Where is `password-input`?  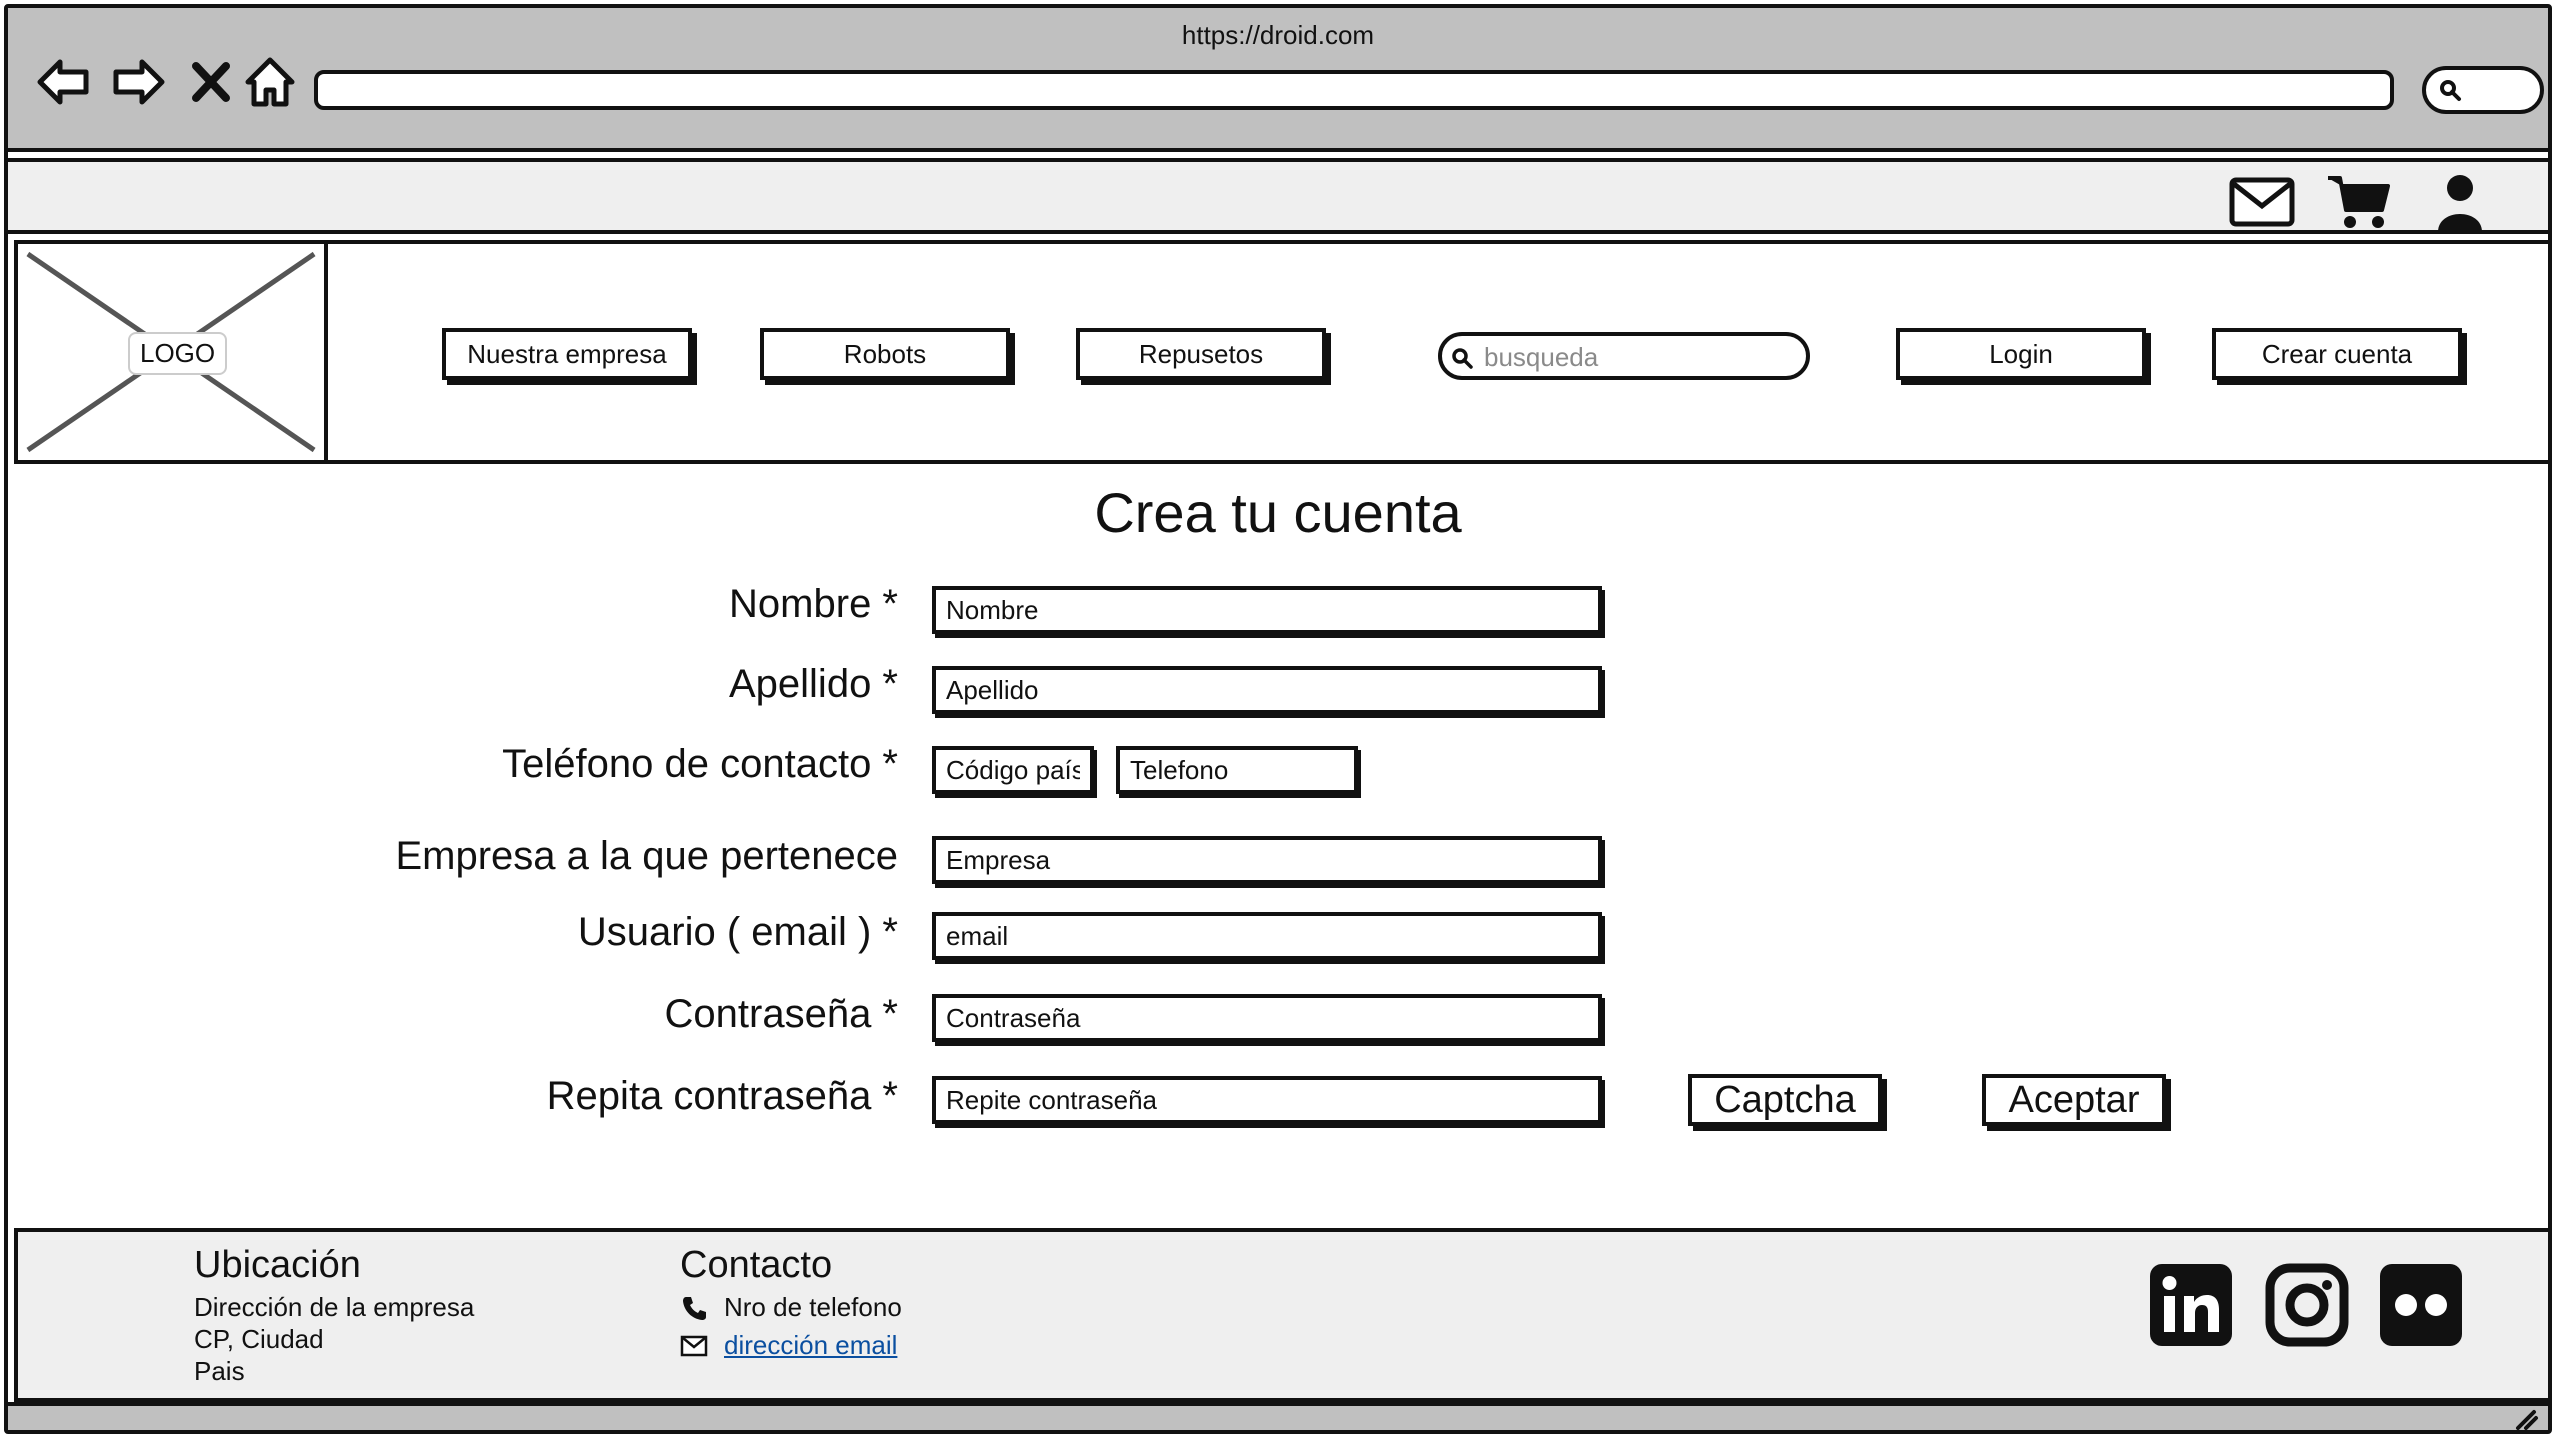 password-input is located at coordinates (1267, 1018).